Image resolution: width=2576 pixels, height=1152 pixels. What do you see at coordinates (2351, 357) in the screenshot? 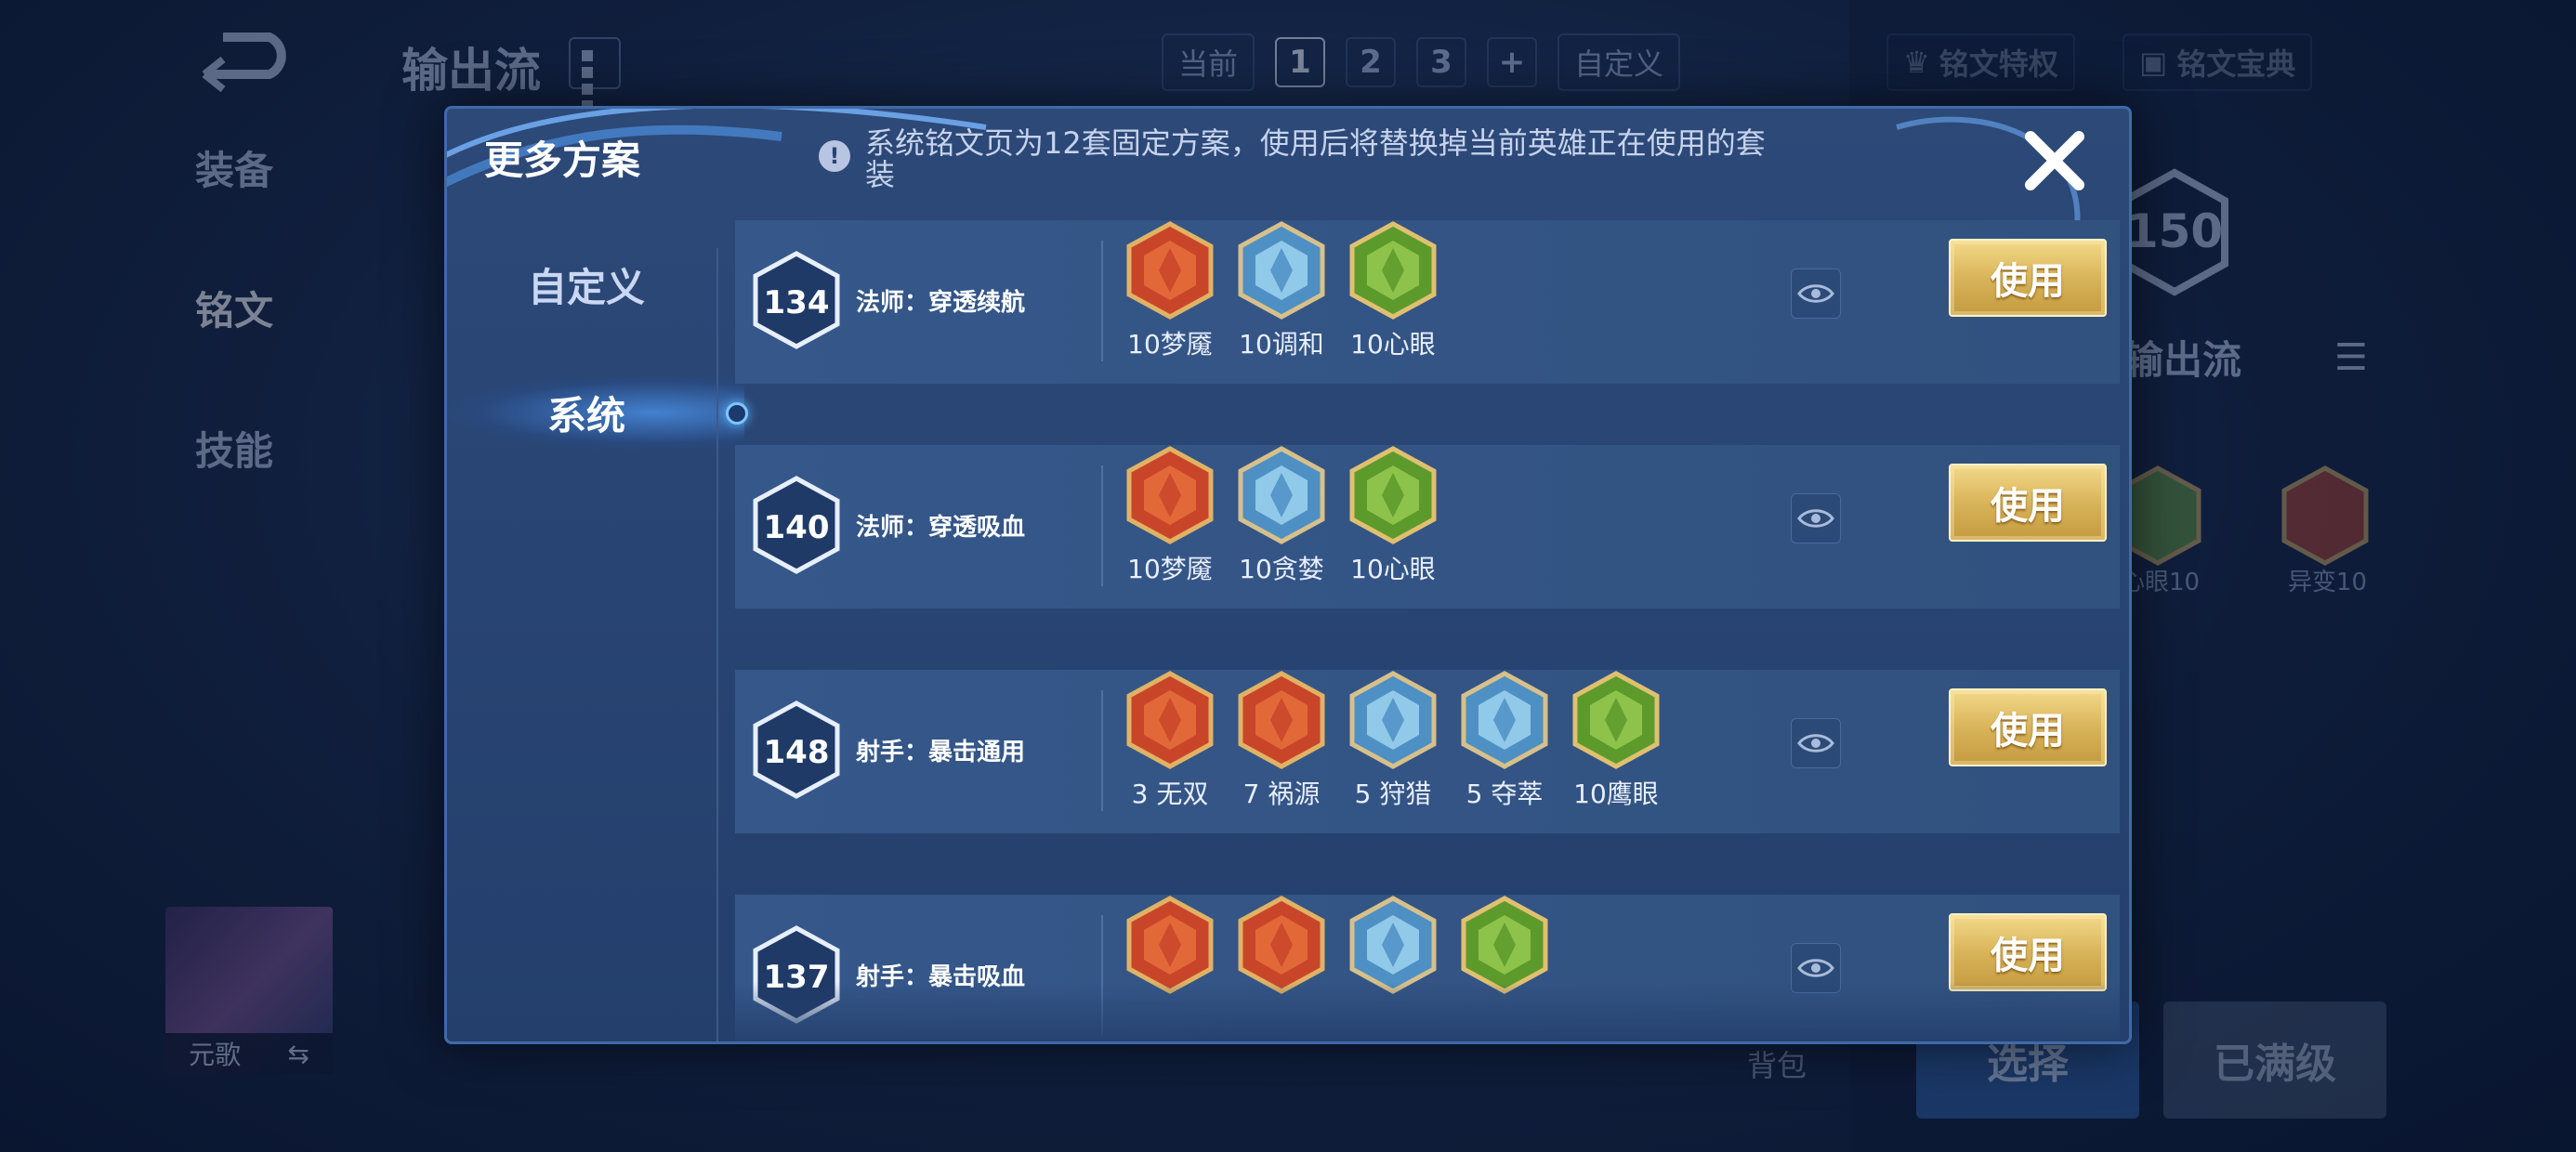
I see `menu-icon: ☰` at bounding box center [2351, 357].